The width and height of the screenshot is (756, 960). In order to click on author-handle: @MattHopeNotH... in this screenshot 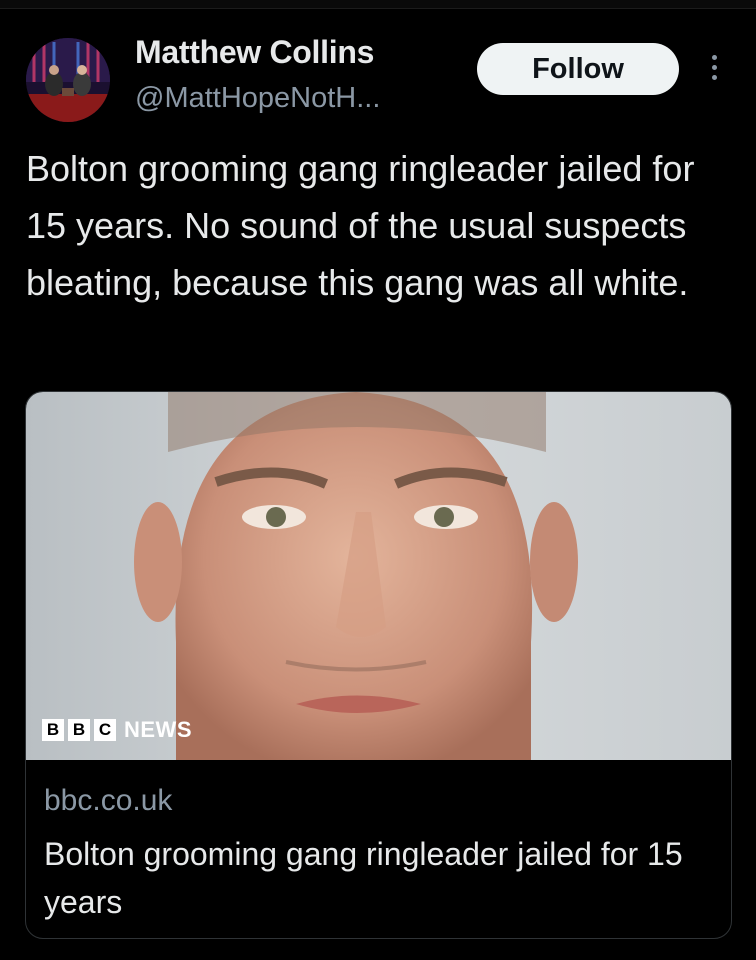, I will do `click(257, 98)`.